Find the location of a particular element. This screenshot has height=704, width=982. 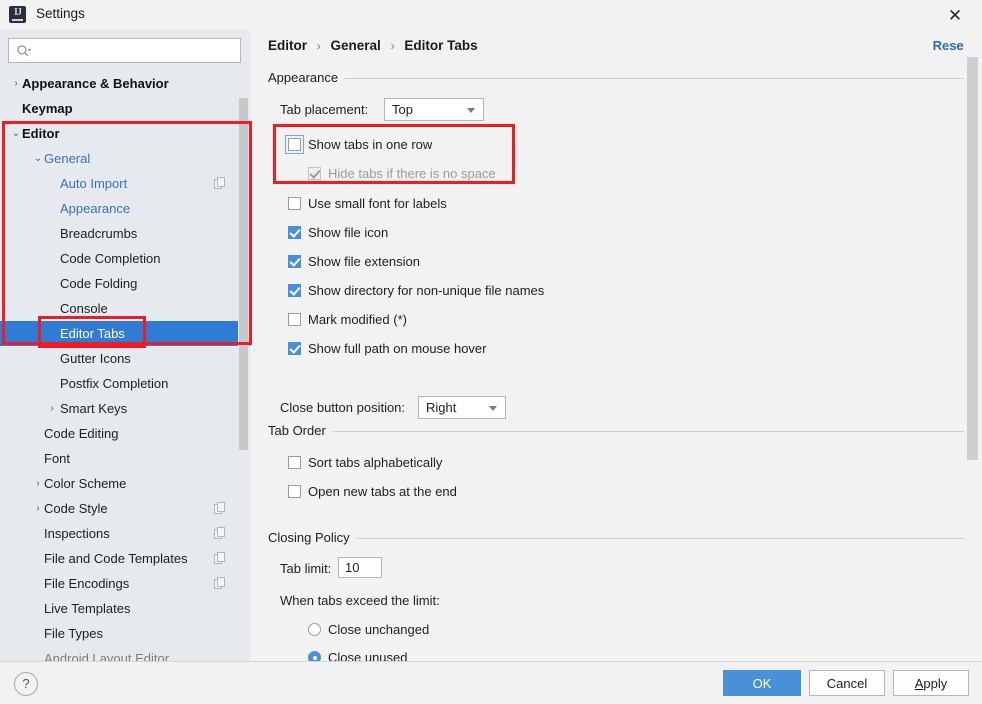

sidebar-item-label: Smart Keys is located at coordinates (94, 408).